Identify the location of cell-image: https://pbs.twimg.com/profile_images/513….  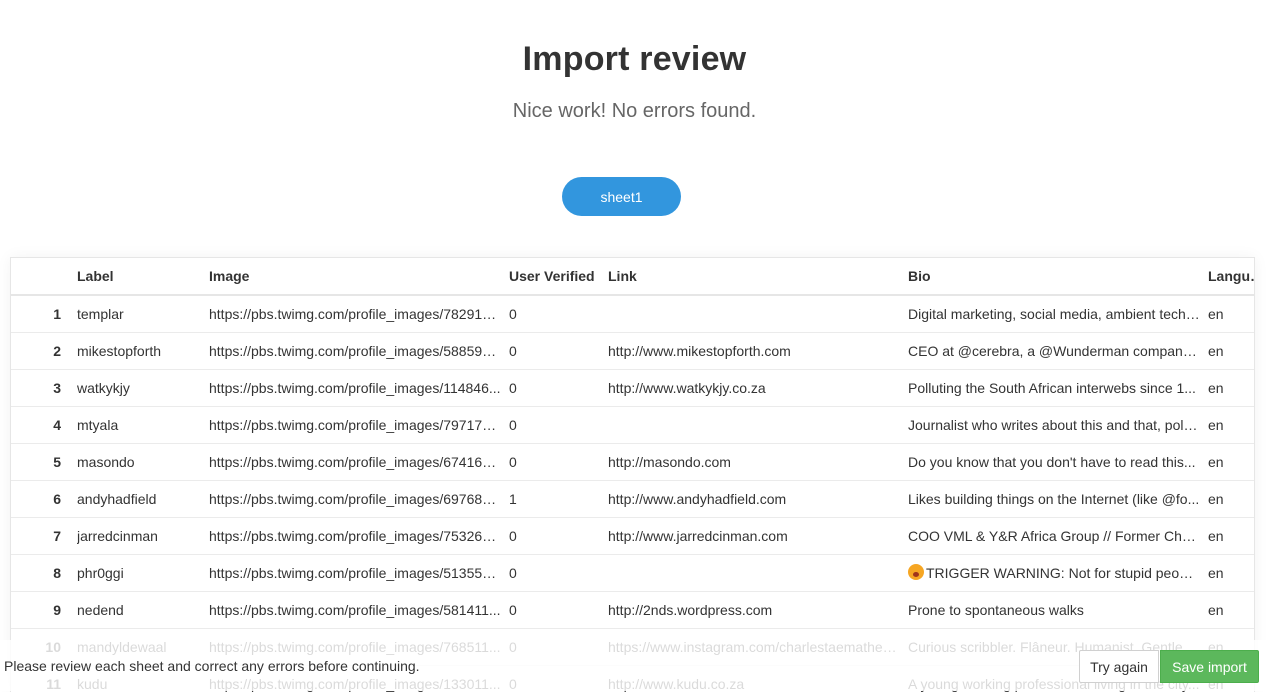
(359, 572).